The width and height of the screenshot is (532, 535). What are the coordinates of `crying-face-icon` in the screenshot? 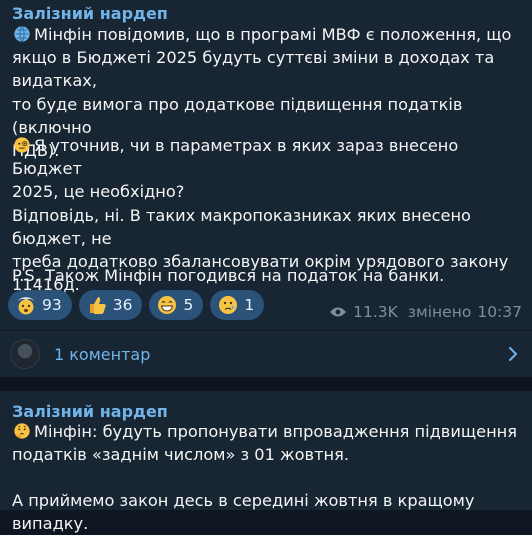 It's located at (228, 305).